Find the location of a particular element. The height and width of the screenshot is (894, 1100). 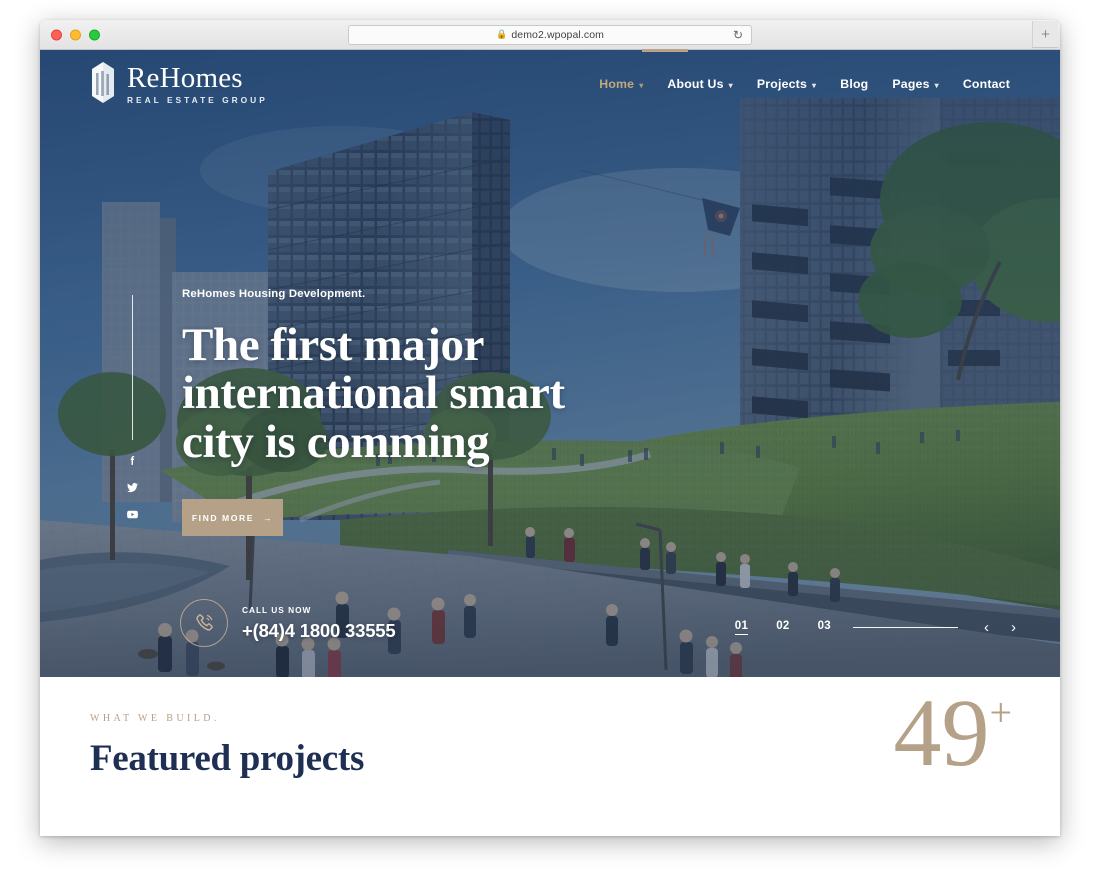

minimize-window-button is located at coordinates (75, 34).